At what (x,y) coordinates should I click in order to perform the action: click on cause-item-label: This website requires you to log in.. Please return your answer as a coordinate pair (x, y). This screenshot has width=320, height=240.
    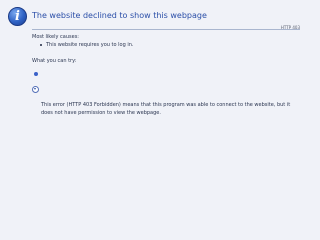
    Looking at the image, I should click on (90, 45).